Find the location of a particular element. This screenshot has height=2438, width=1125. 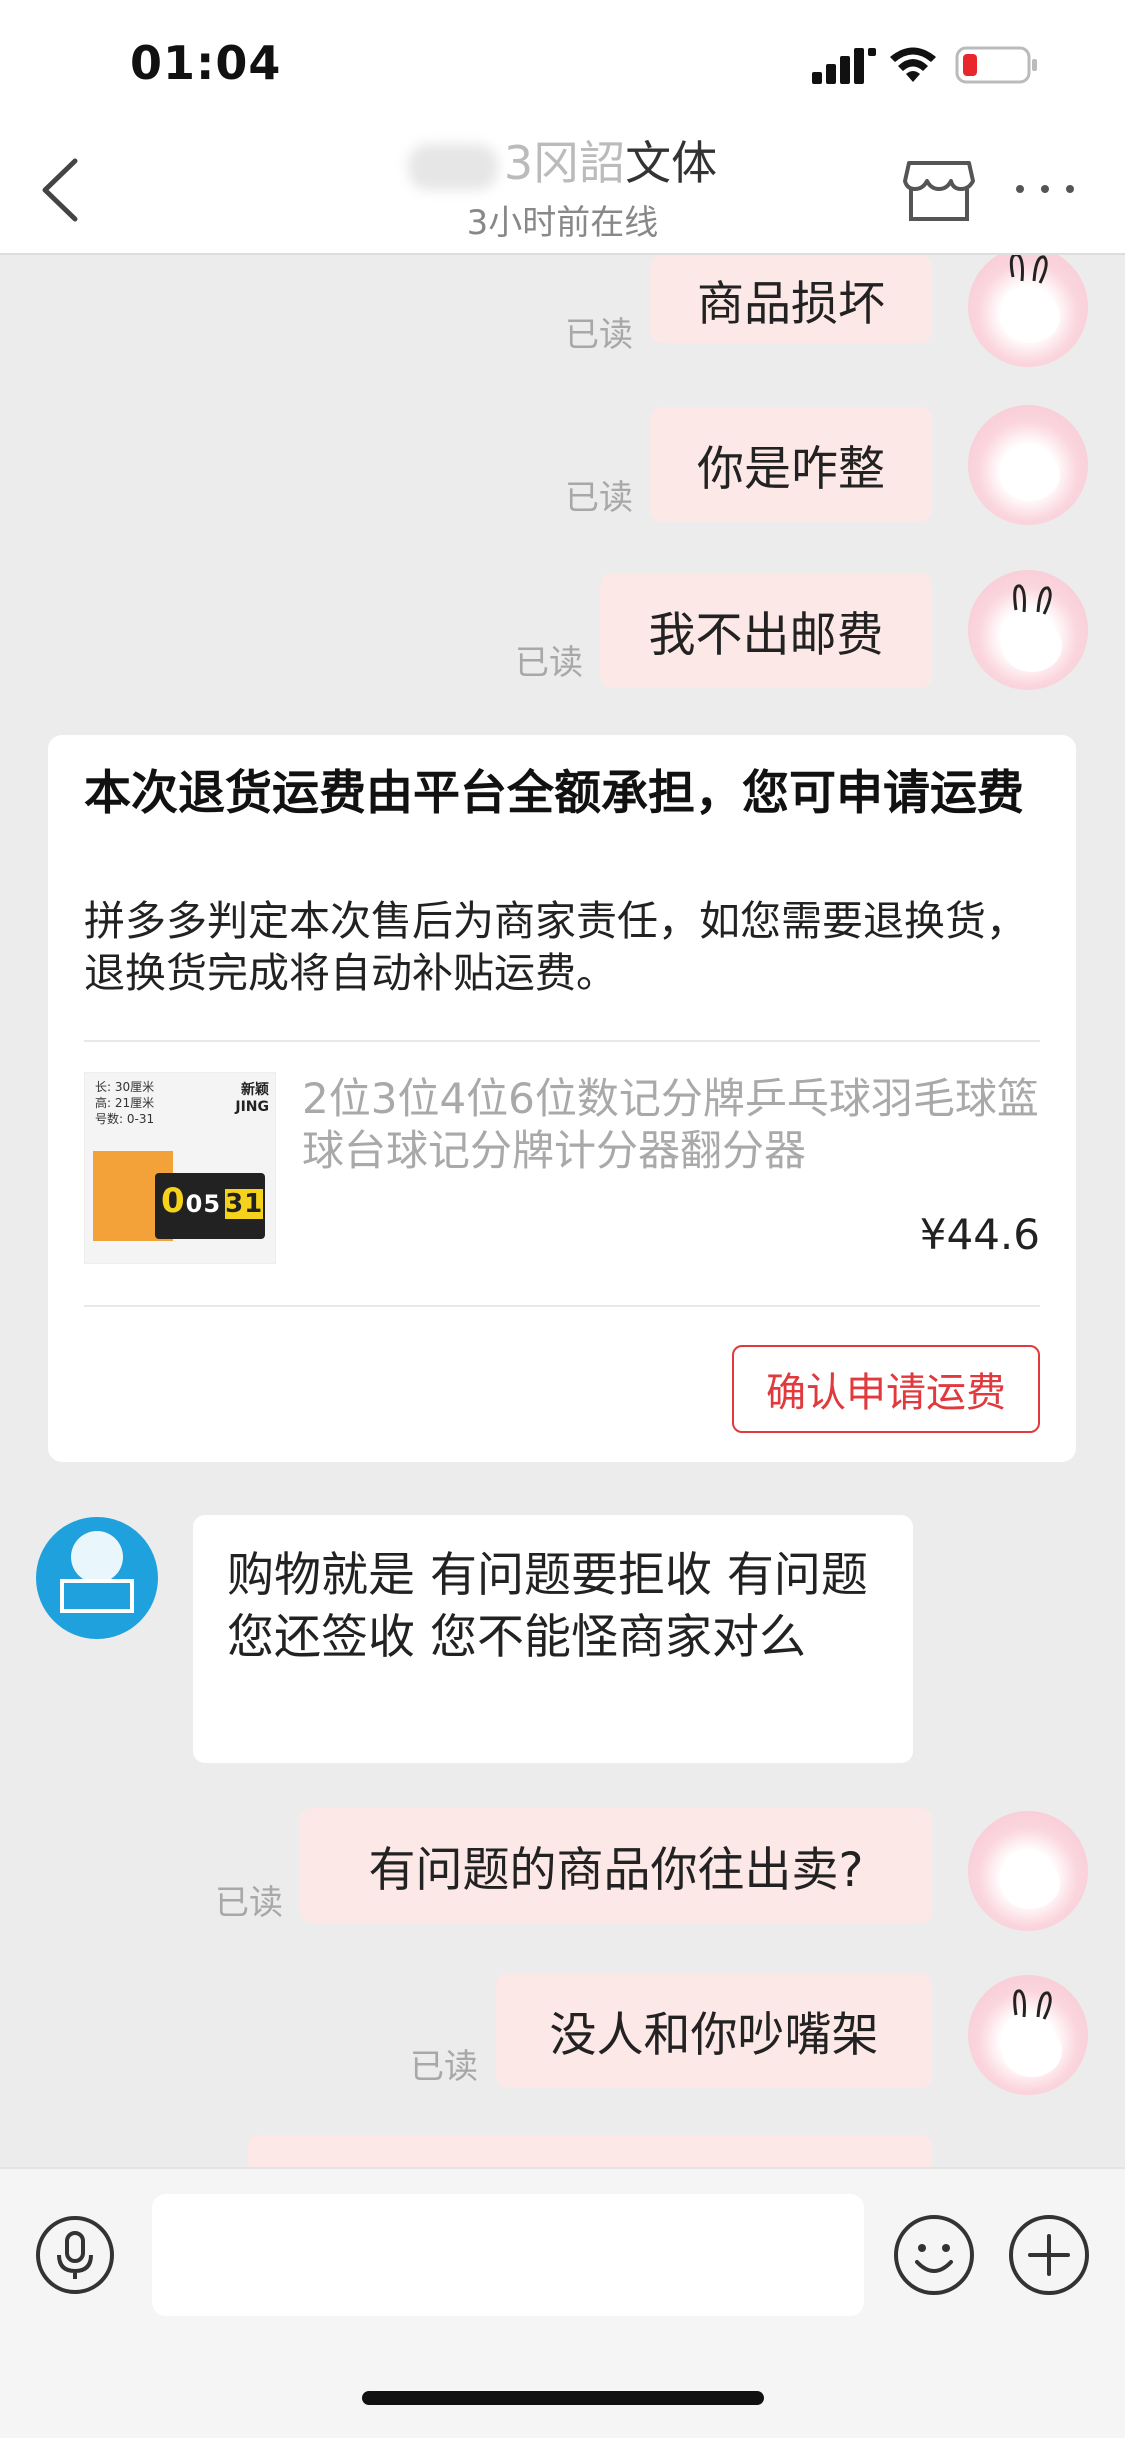

product-price: ¥44.6 is located at coordinates (979, 1234).